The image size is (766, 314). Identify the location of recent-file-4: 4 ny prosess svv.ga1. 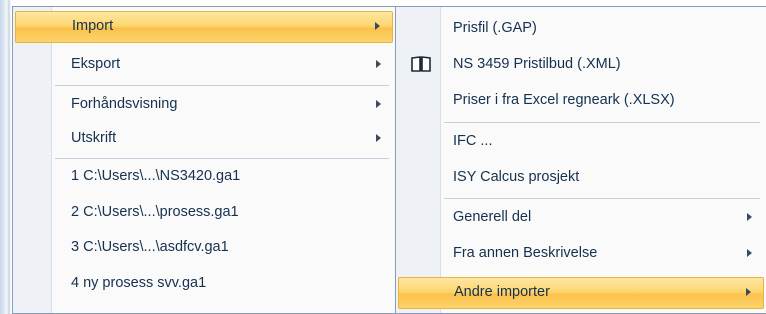
(204, 283).